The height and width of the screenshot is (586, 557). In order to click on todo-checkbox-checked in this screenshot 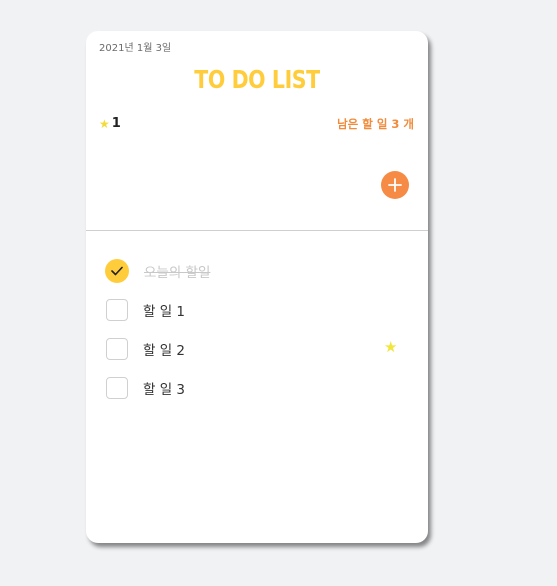, I will do `click(117, 270)`.